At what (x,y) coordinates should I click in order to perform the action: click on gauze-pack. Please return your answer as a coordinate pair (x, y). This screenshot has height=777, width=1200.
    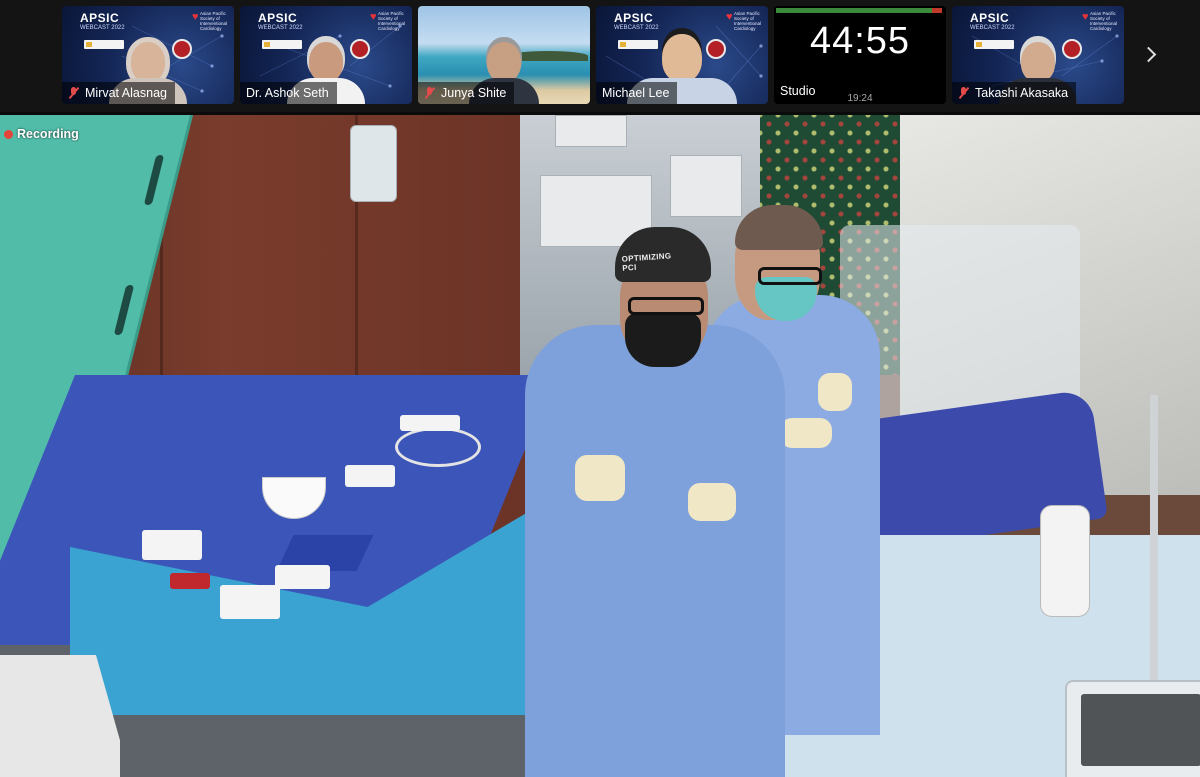
    Looking at the image, I should click on (172, 545).